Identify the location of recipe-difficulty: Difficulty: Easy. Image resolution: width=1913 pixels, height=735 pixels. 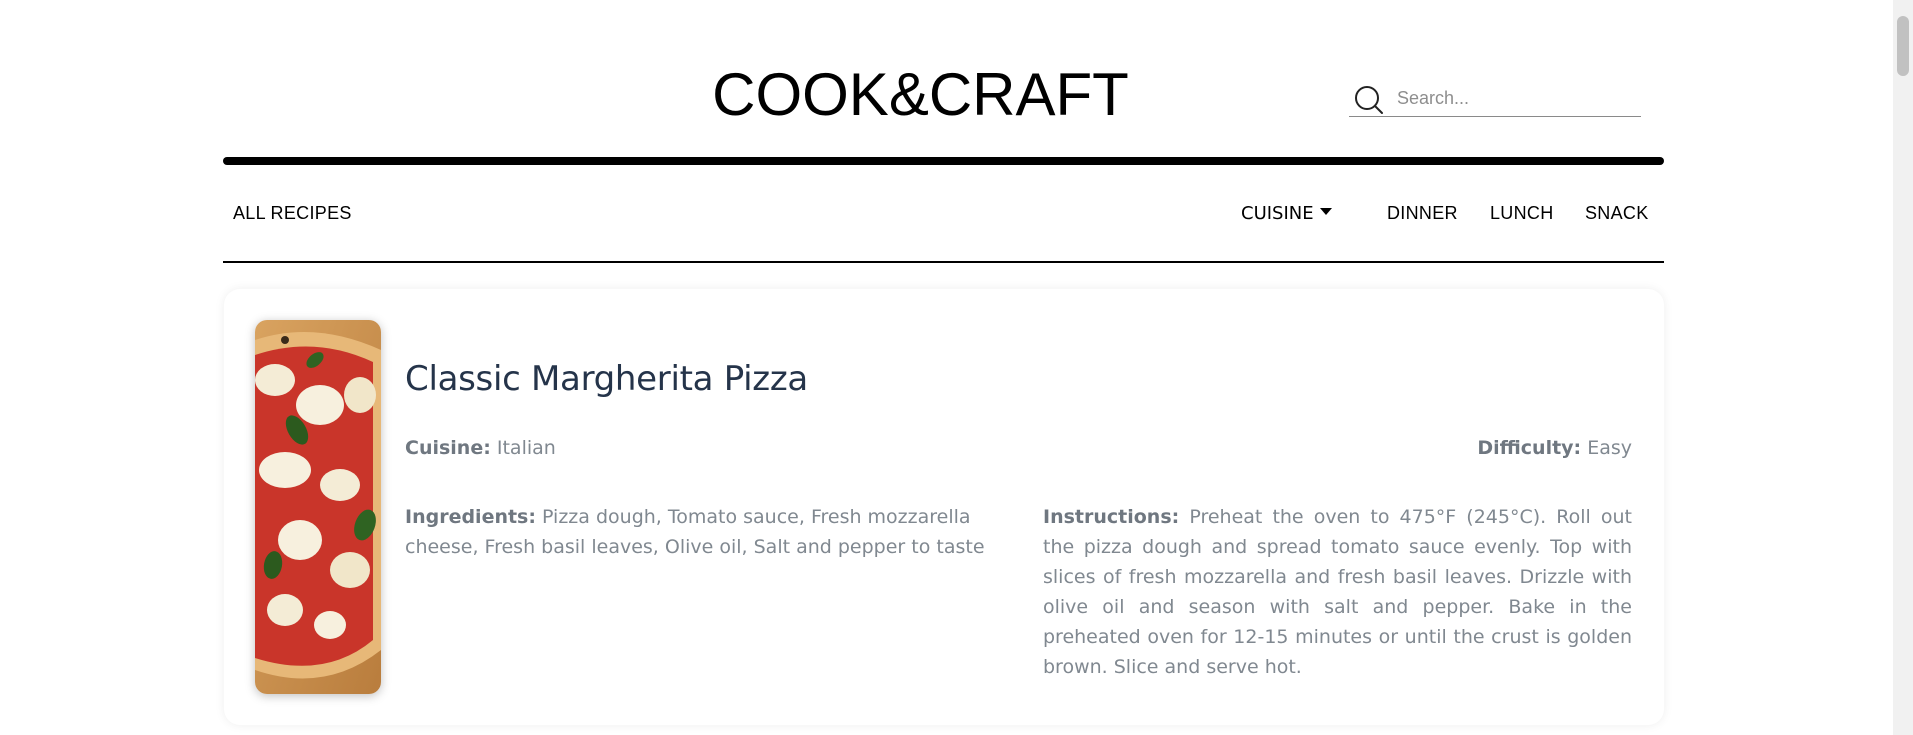
(1554, 448).